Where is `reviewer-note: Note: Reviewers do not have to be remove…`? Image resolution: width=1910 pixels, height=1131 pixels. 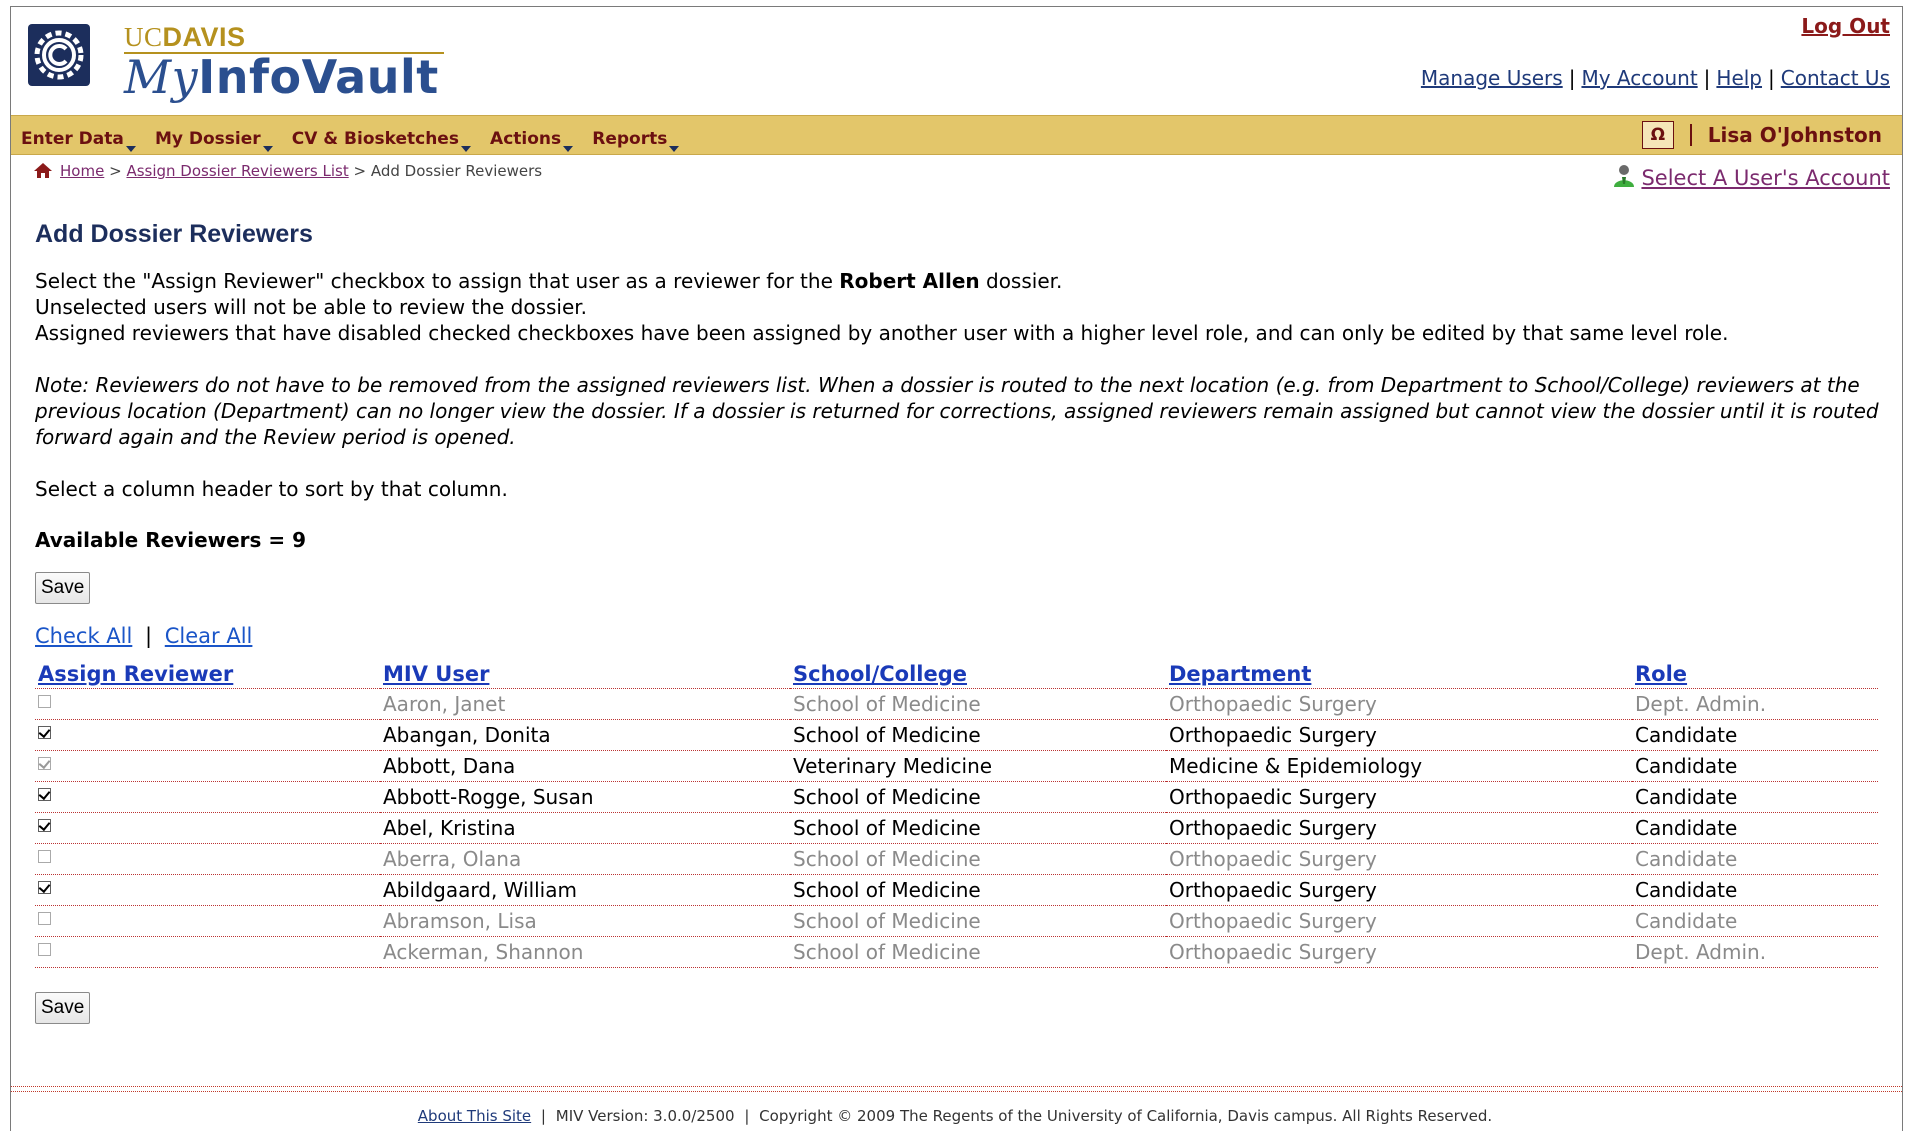 reviewer-note: Note: Reviewers do not have to be remove… is located at coordinates (957, 411).